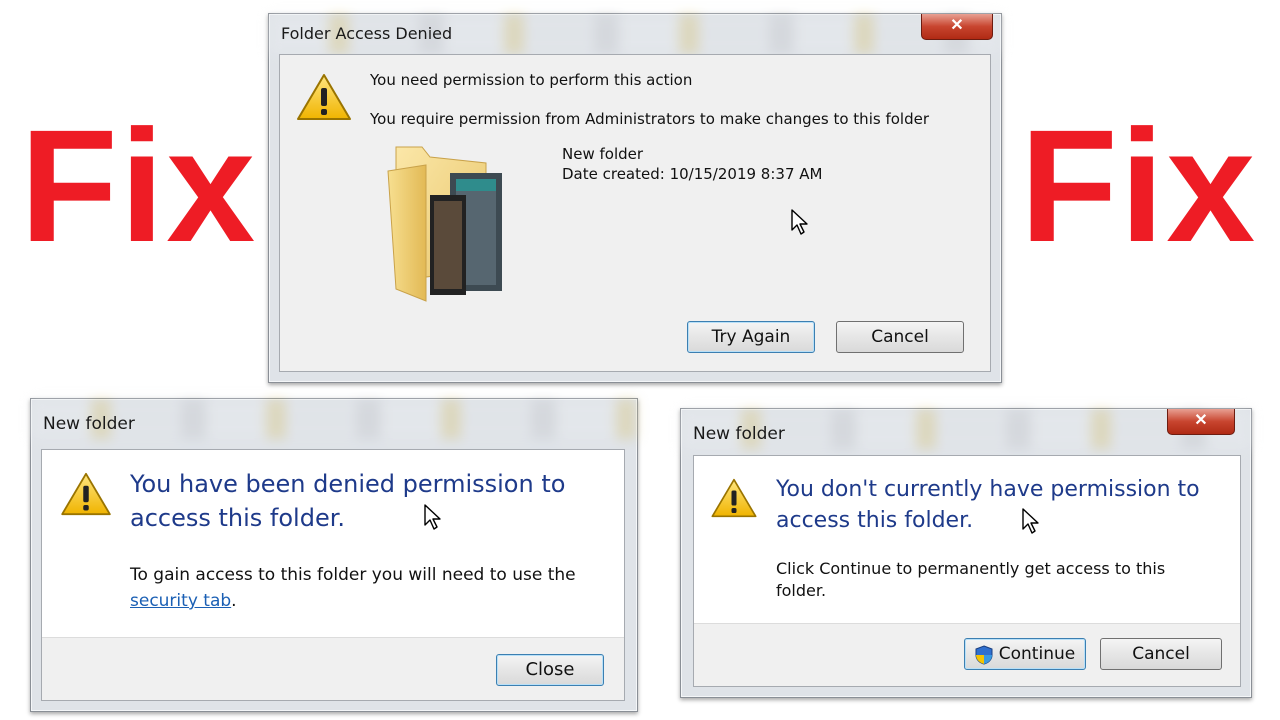 Image resolution: width=1280 pixels, height=720 pixels. Describe the element at coordinates (984, 655) in the screenshot. I see `uac-shield-icon` at that location.